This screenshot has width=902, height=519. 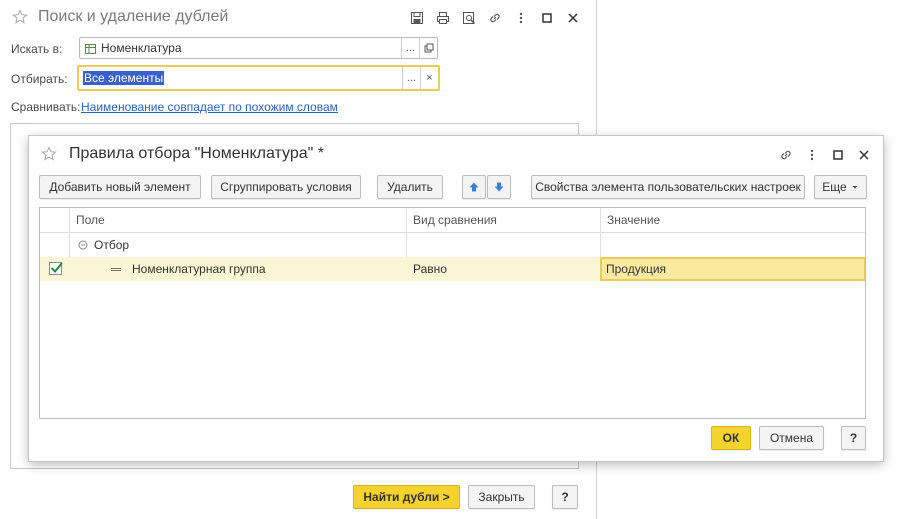 What do you see at coordinates (452, 245) in the screenshot?
I see `group-row: Отбор` at bounding box center [452, 245].